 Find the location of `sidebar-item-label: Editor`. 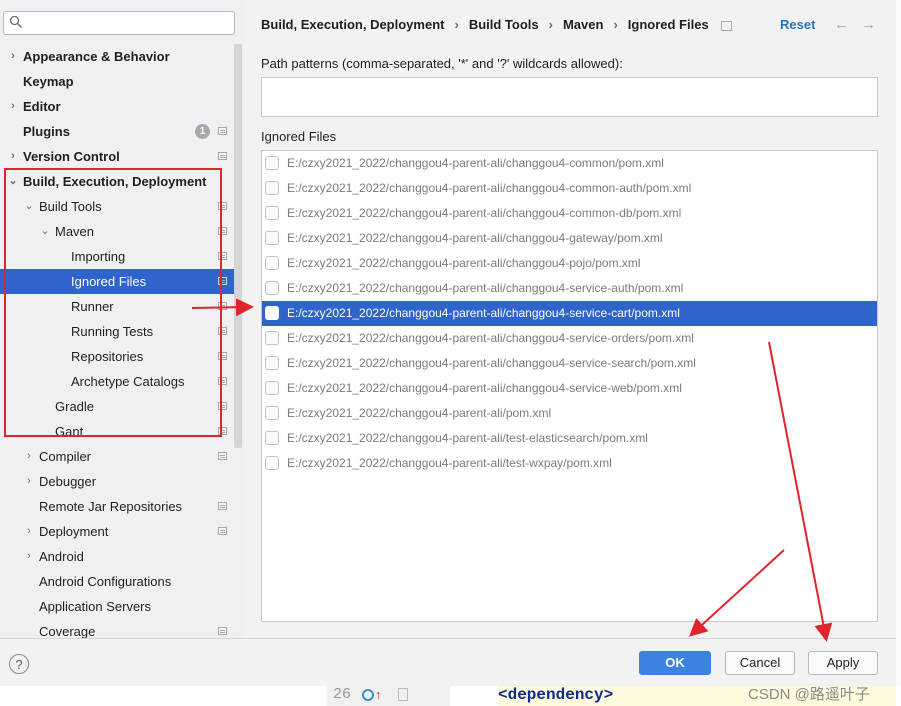

sidebar-item-label: Editor is located at coordinates (42, 106).